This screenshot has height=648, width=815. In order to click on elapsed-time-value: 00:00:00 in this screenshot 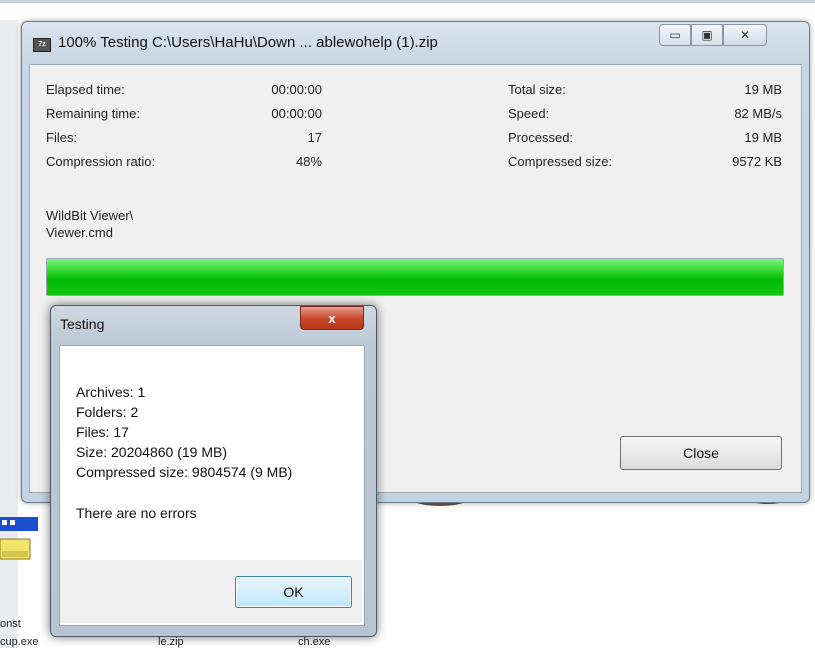, I will do `click(296, 89)`.